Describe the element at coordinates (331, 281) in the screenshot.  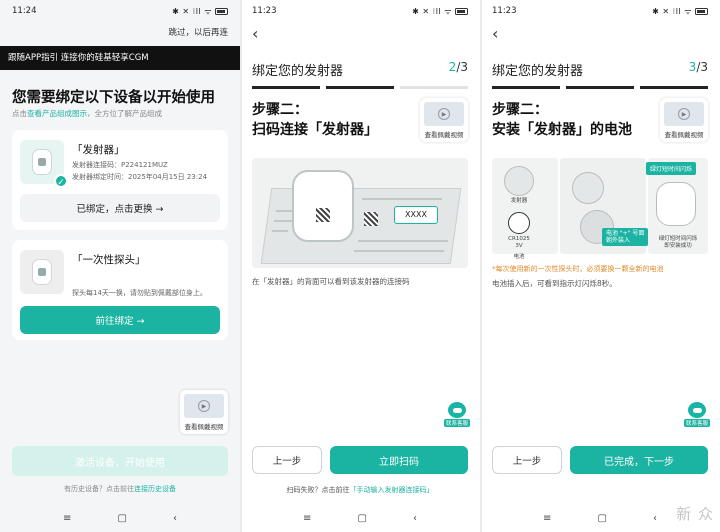
I see `scan-caption: 在「发射器」的背面可以看到该发射器的连接码` at that location.